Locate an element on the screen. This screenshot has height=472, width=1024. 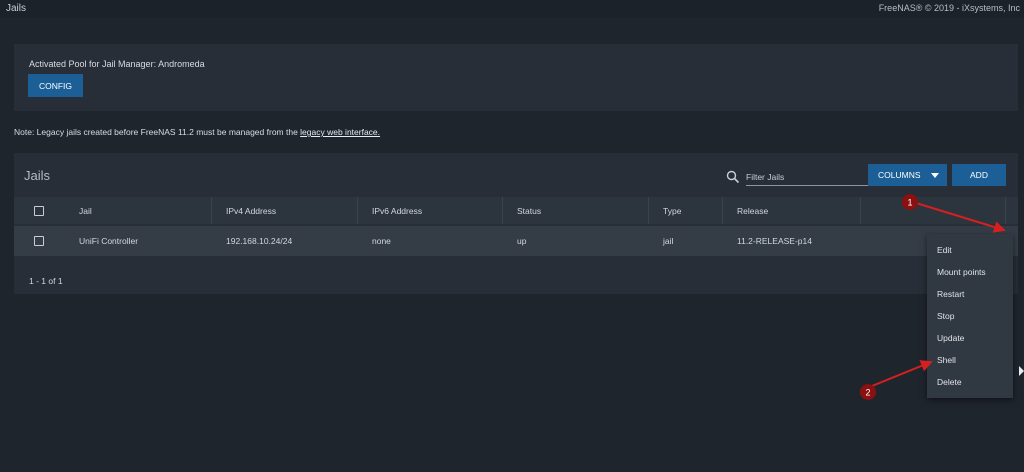
columns-button-label: COLUMNS is located at coordinates (899, 175).